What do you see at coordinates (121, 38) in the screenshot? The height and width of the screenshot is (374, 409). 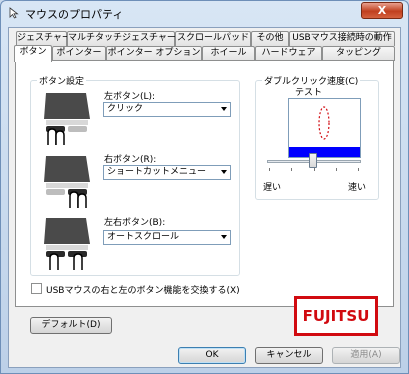 I see `tab-multitouch-gesture: マルチタッチジェスチャー` at bounding box center [121, 38].